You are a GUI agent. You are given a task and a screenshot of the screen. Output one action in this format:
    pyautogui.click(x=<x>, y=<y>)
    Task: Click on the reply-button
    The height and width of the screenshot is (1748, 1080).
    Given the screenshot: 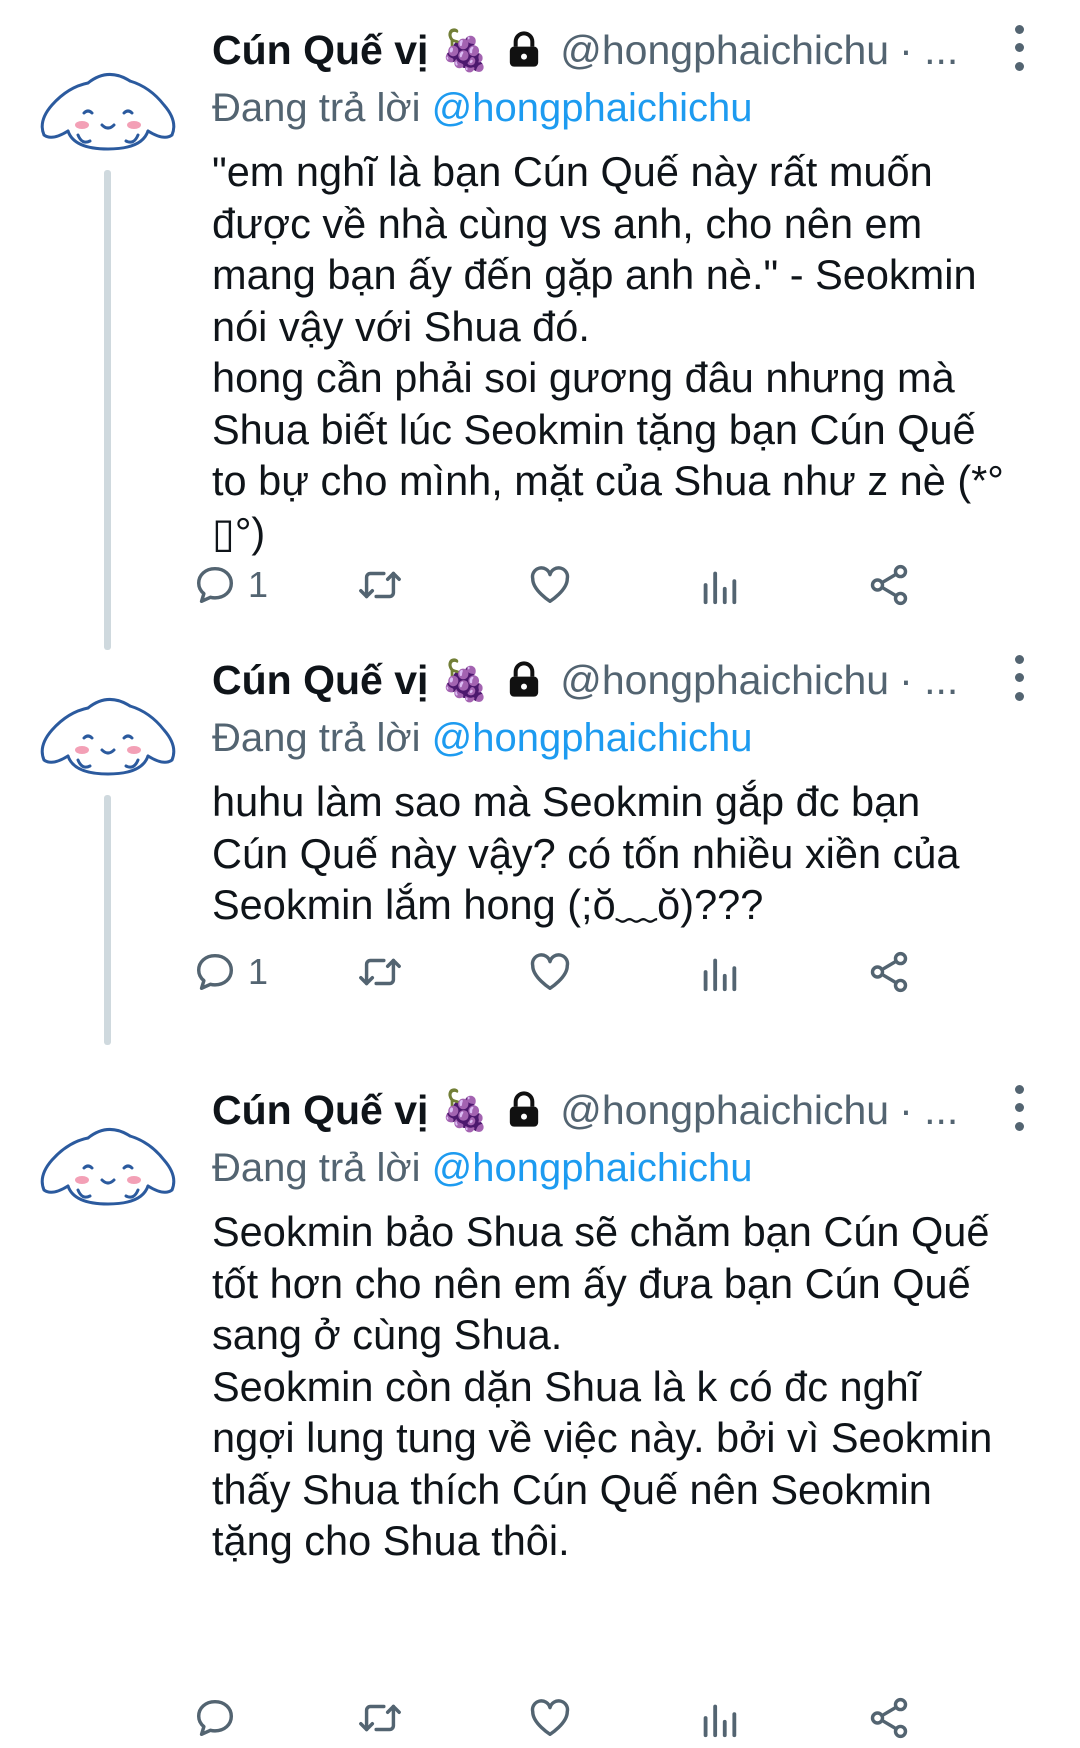 What is the action you would take?
    pyautogui.click(x=220, y=1718)
    